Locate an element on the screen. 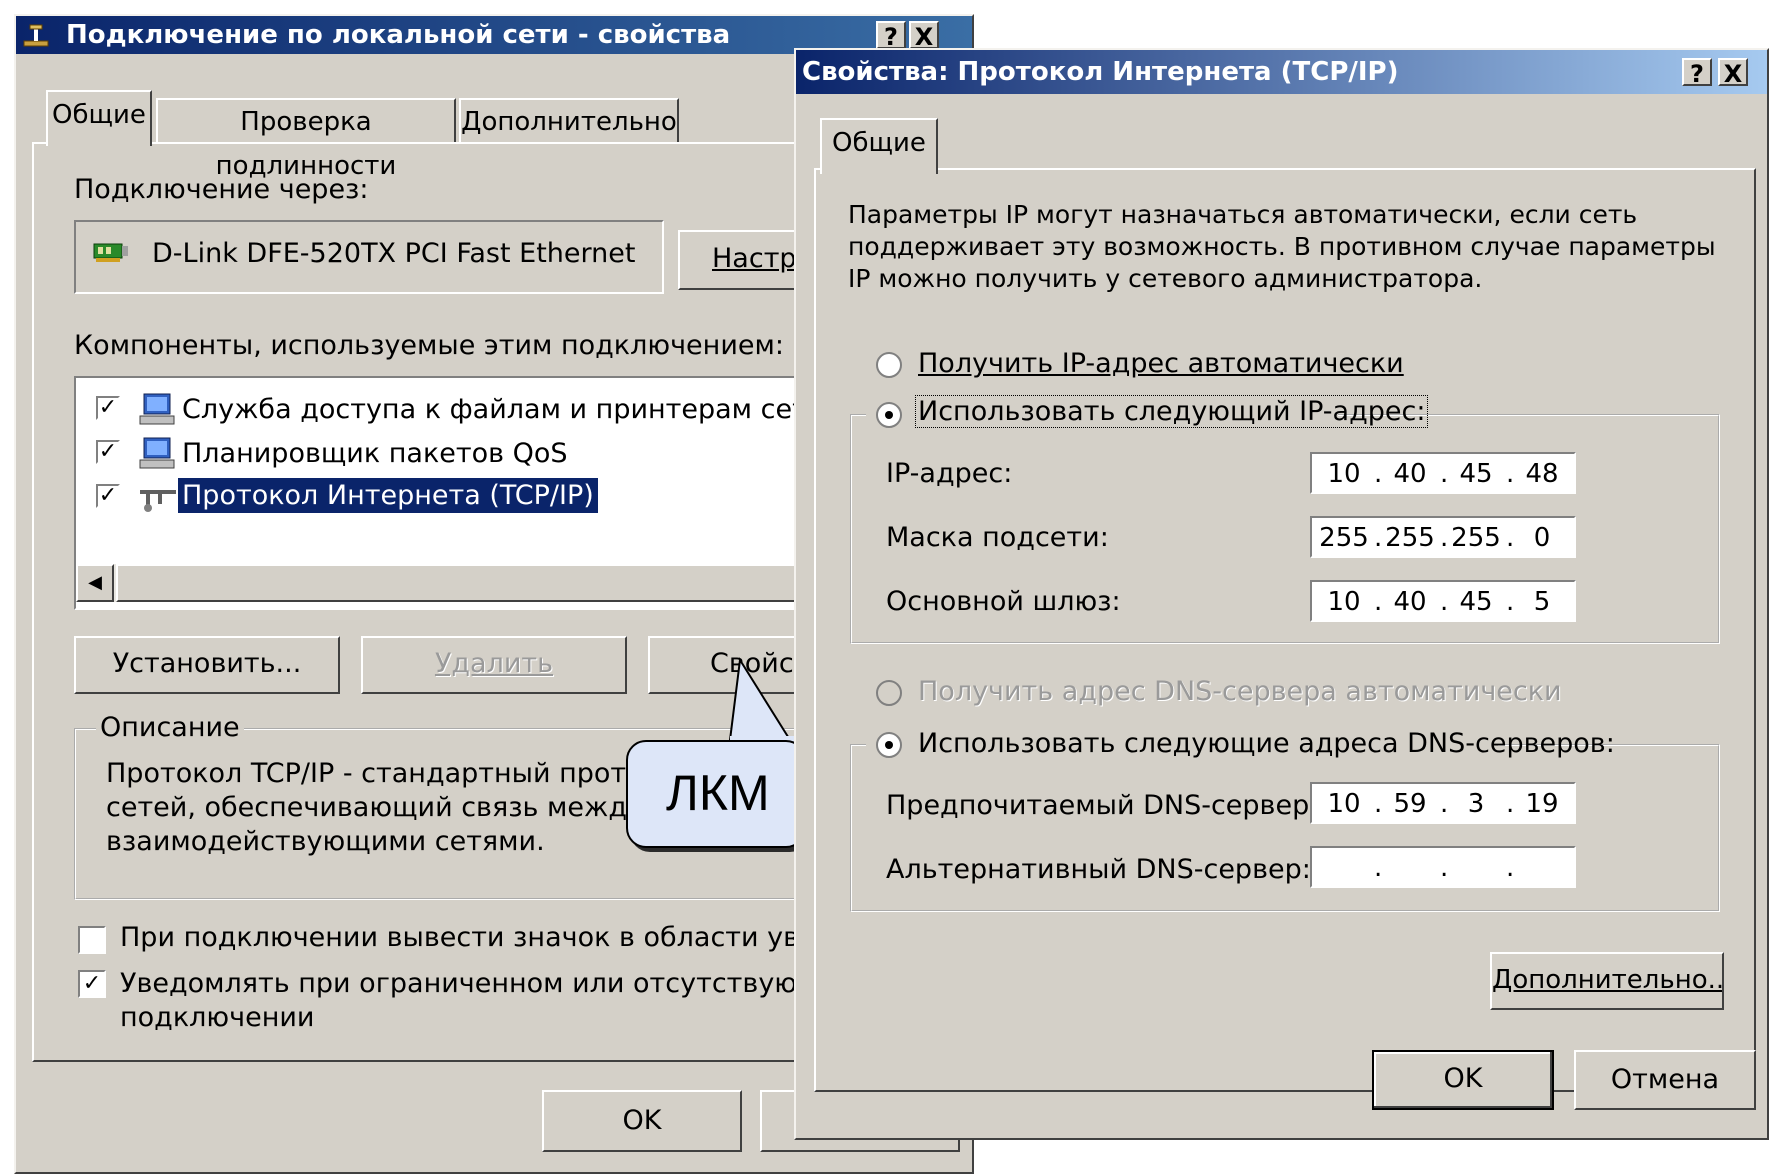  tab-advanced-label: Дополнительно is located at coordinates (569, 122).